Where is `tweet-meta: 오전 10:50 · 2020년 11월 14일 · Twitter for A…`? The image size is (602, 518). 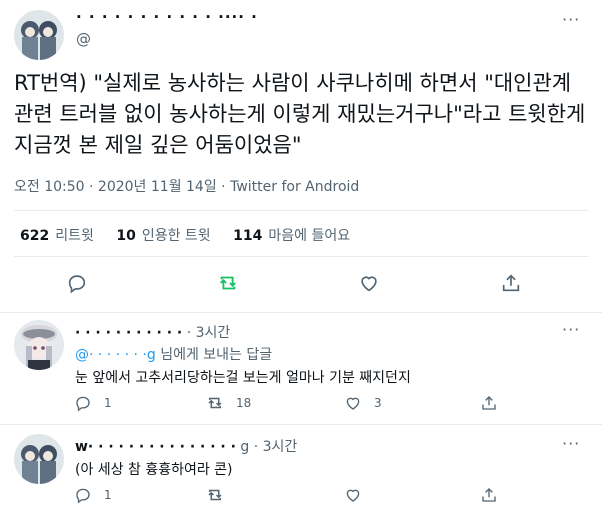
tweet-meta: 오전 10:50 · 2020년 11월 14일 · Twitter for A… is located at coordinates (186, 186).